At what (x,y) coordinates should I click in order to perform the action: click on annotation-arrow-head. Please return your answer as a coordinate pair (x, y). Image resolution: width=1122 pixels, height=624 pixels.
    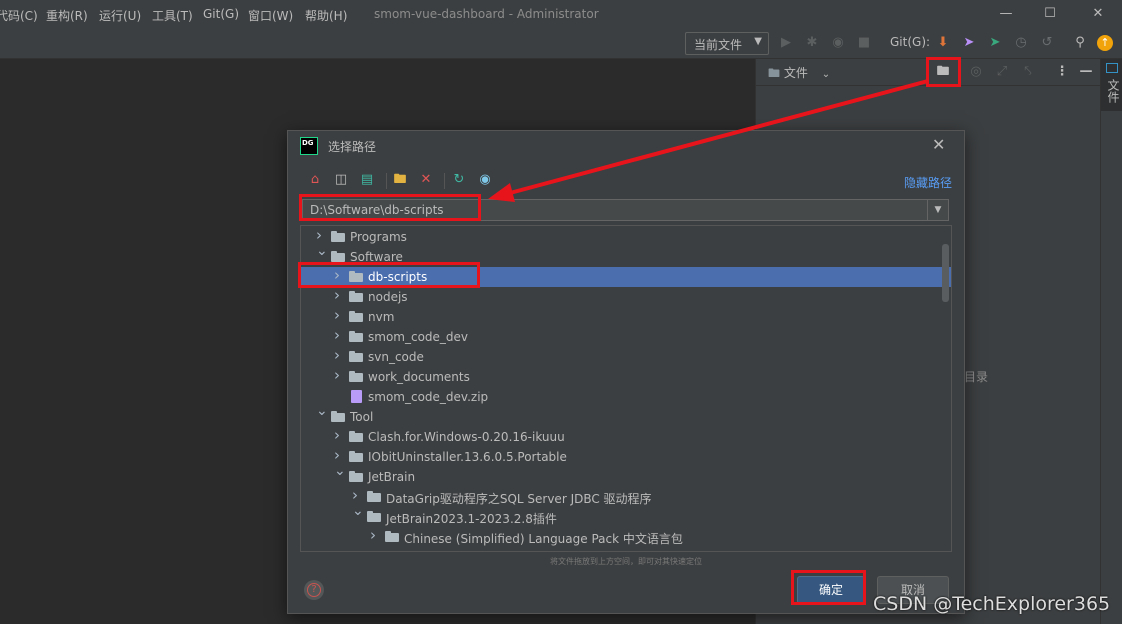
    Looking at the image, I should click on (501, 192).